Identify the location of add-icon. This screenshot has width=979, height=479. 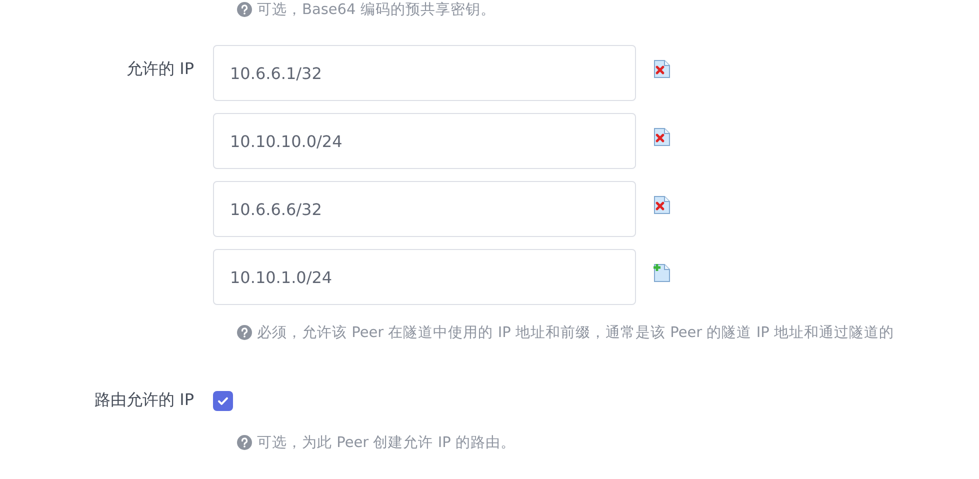
(662, 273).